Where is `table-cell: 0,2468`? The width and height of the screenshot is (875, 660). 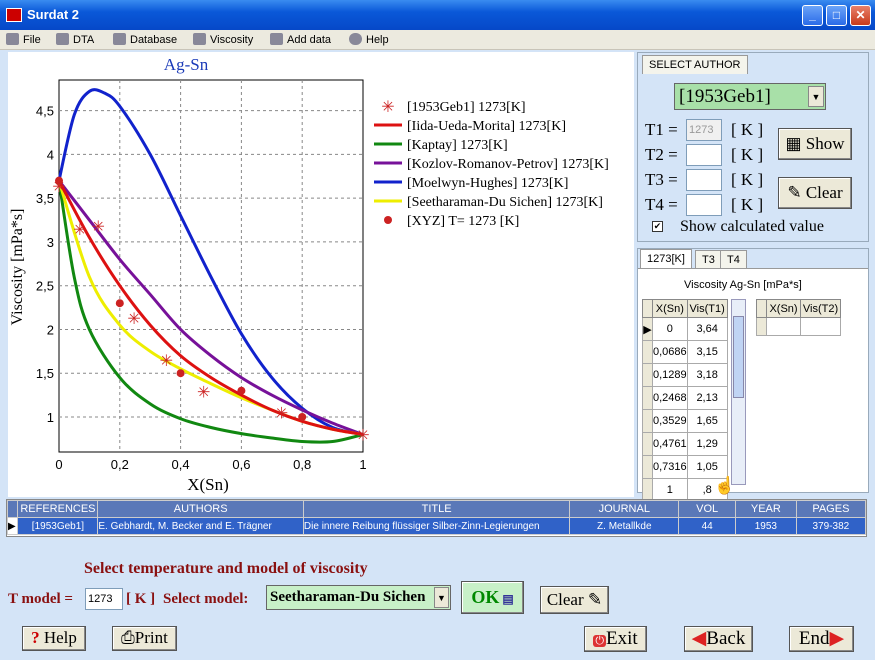
table-cell: 0,2468 is located at coordinates (670, 398).